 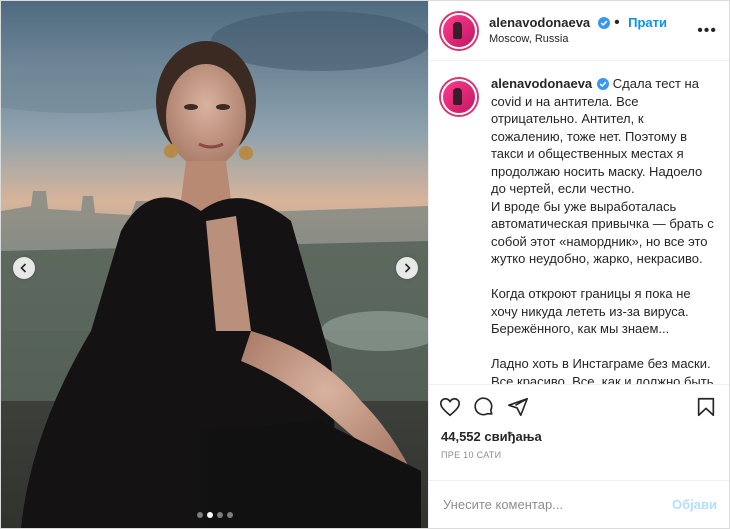 I want to click on carousel-dot-active, so click(x=209, y=515).